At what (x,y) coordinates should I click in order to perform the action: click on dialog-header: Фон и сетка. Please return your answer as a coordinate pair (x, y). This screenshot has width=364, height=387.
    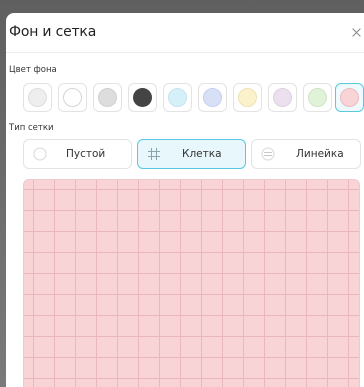
    Looking at the image, I should click on (185, 33).